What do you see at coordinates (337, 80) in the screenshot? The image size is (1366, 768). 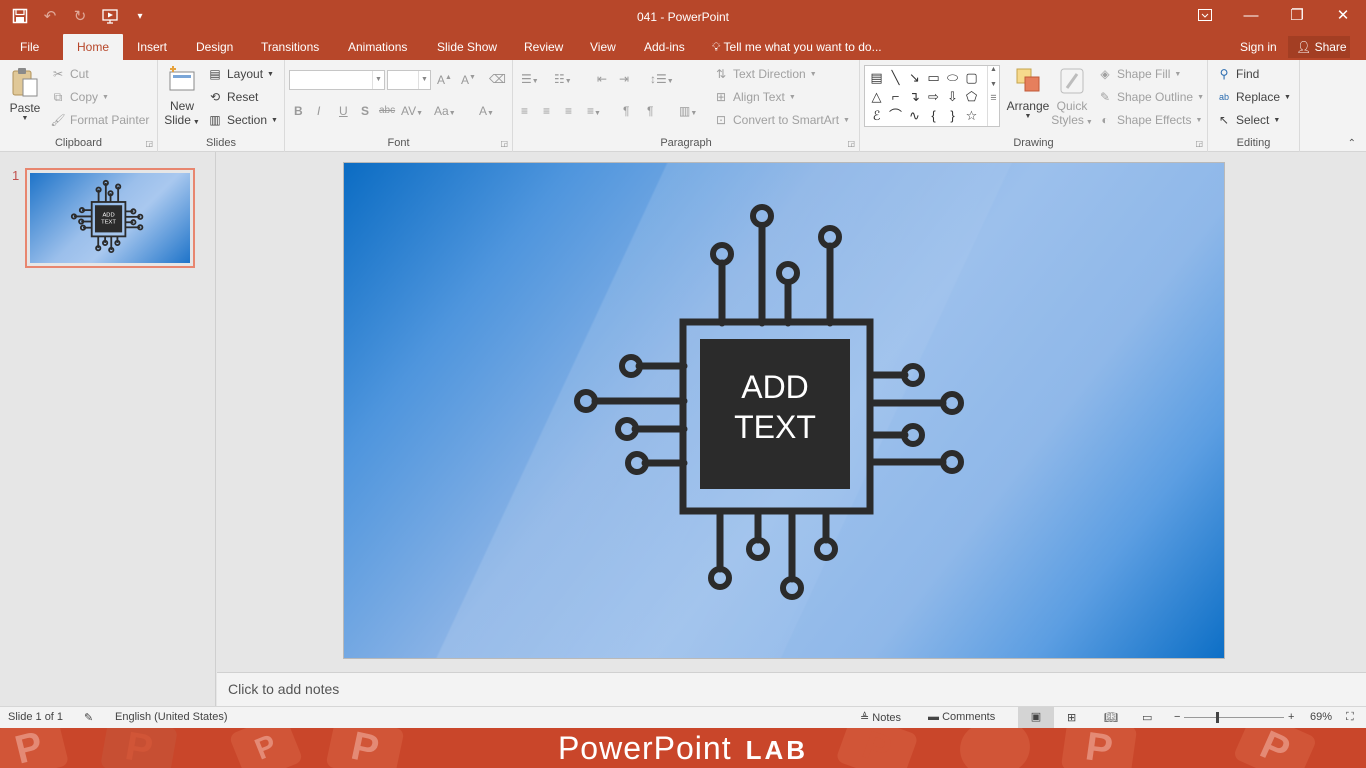 I see `font-name-select: ▼` at bounding box center [337, 80].